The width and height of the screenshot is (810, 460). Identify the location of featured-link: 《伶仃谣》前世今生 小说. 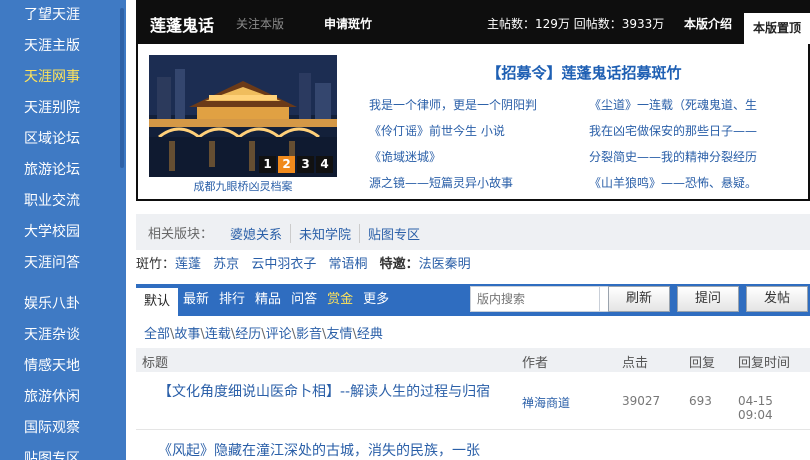
(479, 131).